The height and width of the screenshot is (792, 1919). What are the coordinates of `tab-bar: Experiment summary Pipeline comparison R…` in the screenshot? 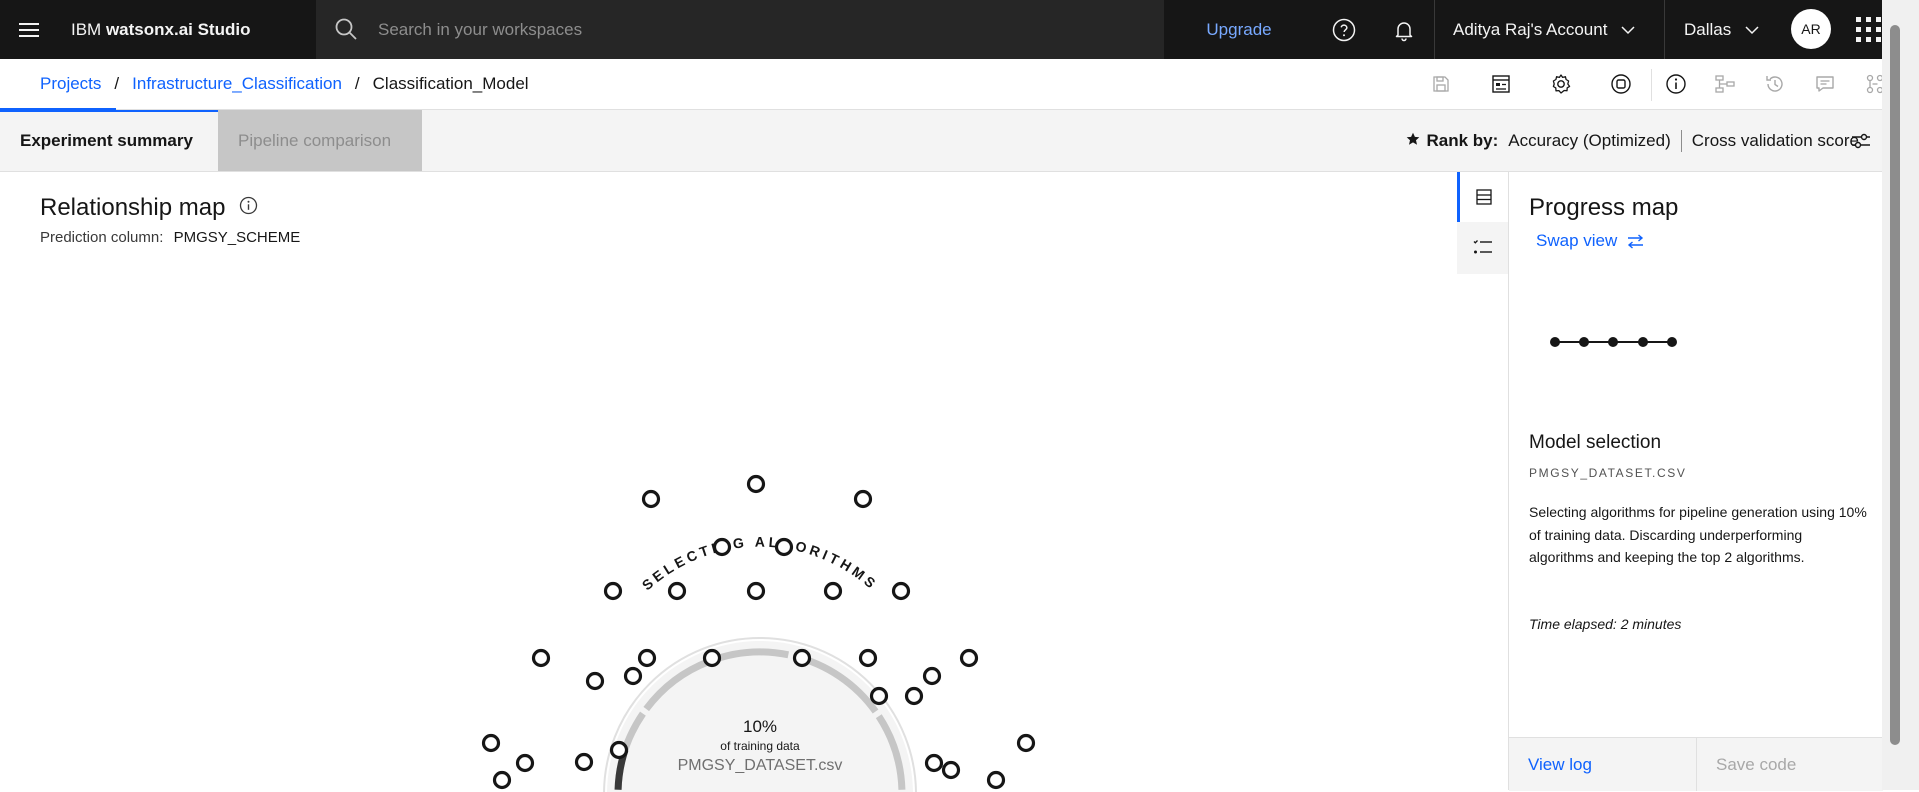 It's located at (959, 141).